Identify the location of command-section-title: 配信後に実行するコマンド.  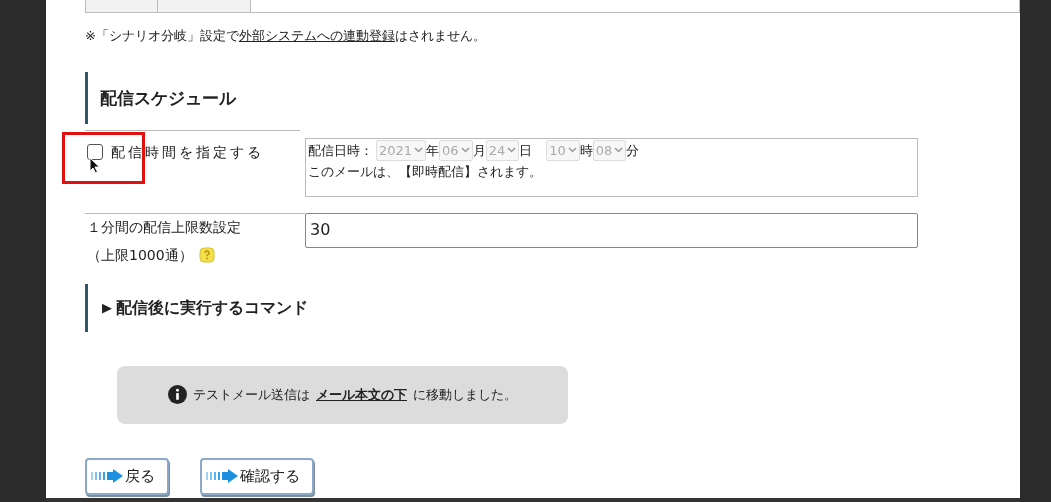
(212, 307).